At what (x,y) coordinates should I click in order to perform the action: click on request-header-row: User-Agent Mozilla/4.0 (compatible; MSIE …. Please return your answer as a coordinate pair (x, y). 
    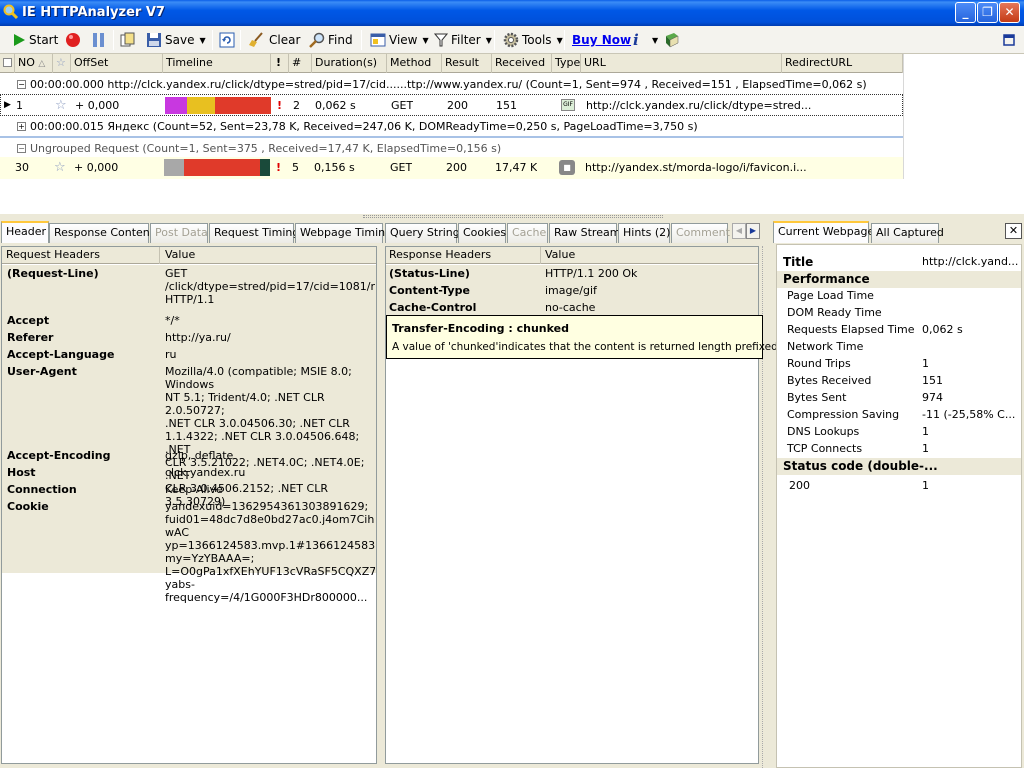
    Looking at the image, I should click on (189, 436).